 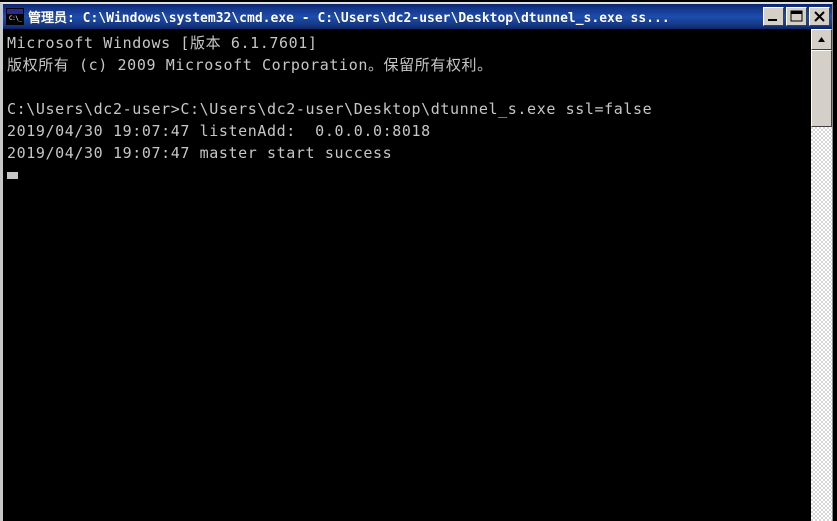 I want to click on cmd-console-icon: C:\_, so click(x=15, y=16).